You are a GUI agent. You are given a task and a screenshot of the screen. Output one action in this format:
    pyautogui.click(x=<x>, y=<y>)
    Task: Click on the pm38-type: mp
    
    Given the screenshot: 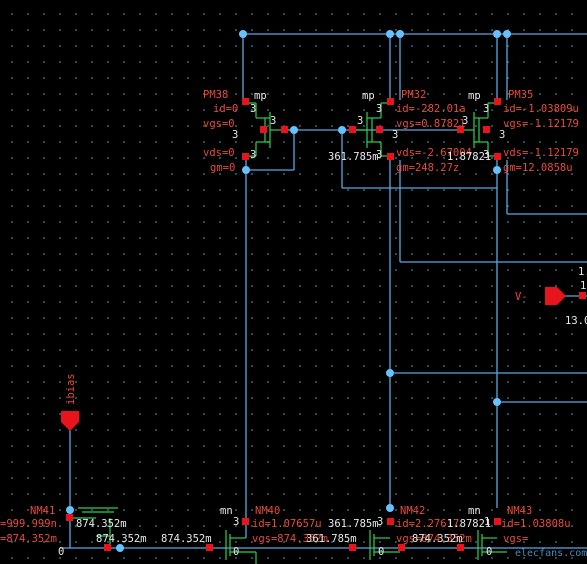 What is the action you would take?
    pyautogui.click(x=260, y=96)
    